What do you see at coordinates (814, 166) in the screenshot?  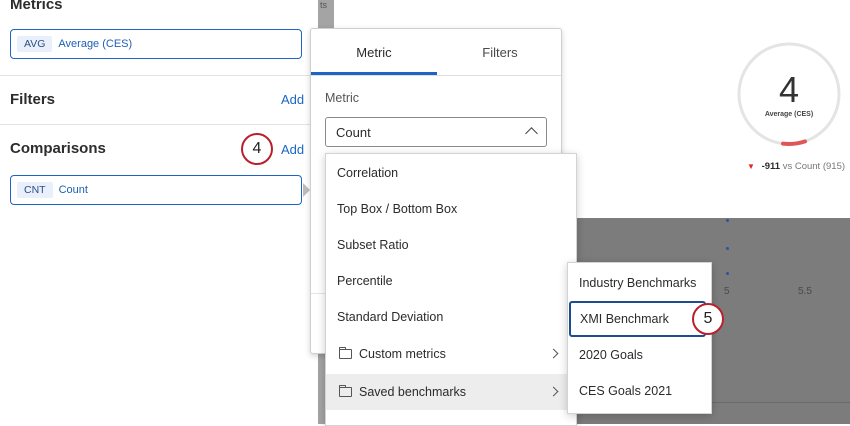 I see `comparison-rest: vs Count (915)` at bounding box center [814, 166].